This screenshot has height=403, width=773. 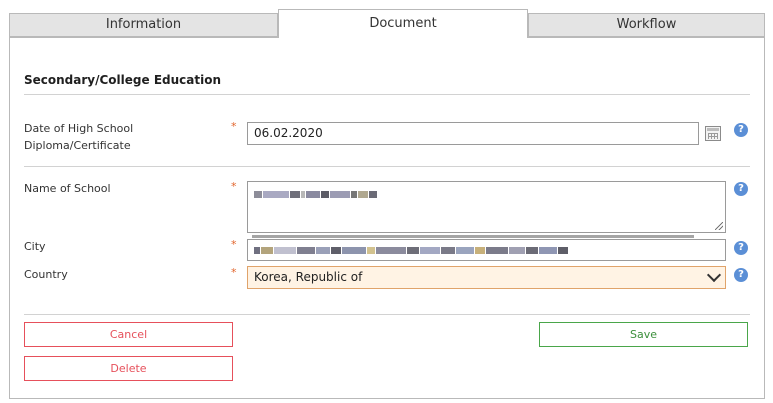 I want to click on country-label: Country, so click(x=46, y=274).